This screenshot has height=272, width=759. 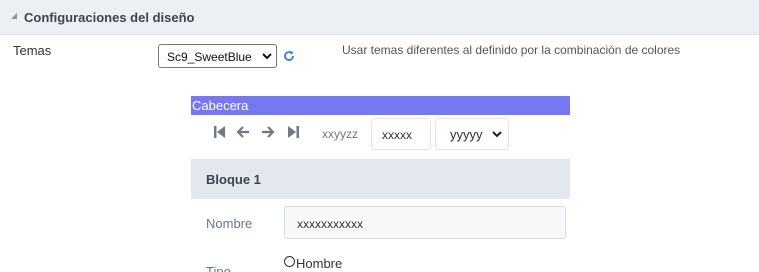 I want to click on radio-hombre, so click(x=289, y=261).